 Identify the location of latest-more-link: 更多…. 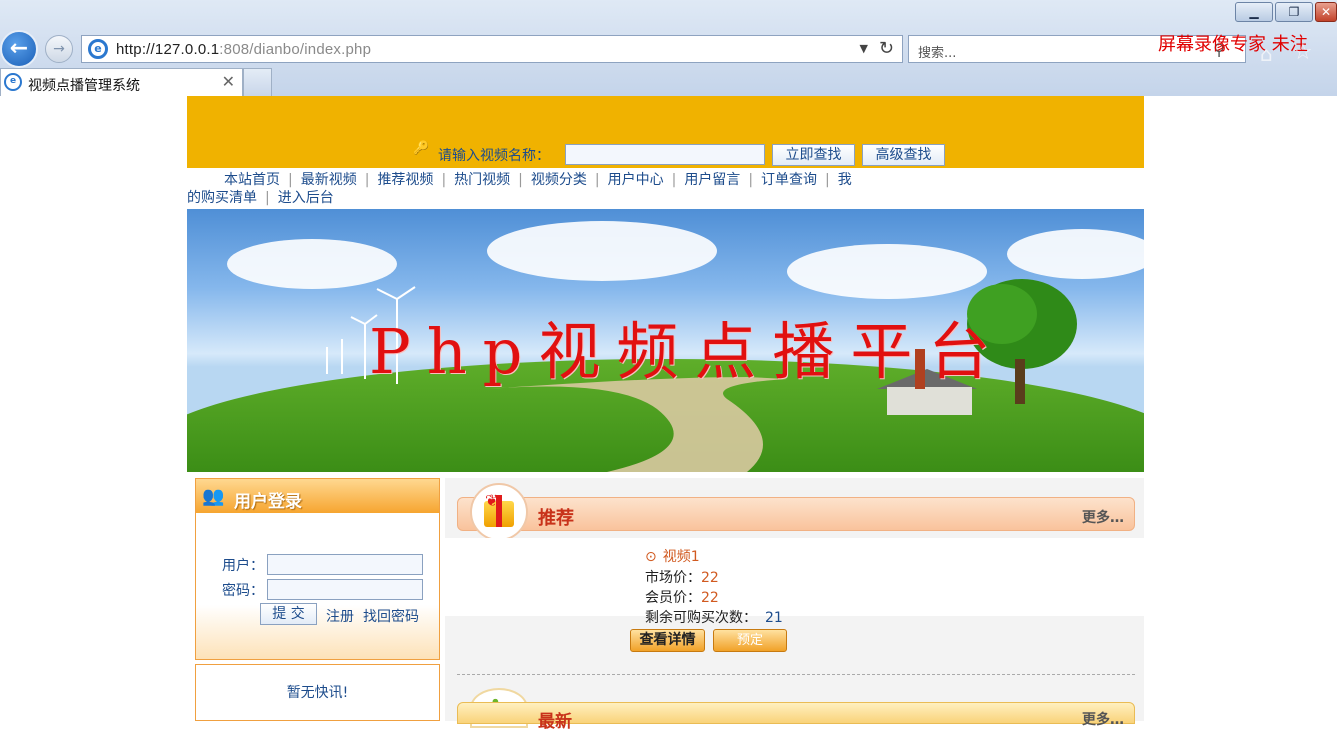
(1103, 719).